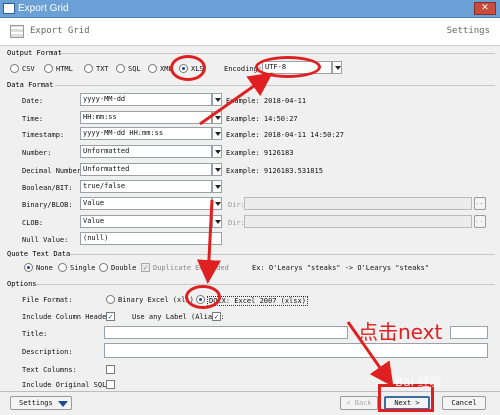 The image size is (500, 415). What do you see at coordinates (236, 99) in the screenshot?
I see `arrow-to-encoding` at bounding box center [236, 99].